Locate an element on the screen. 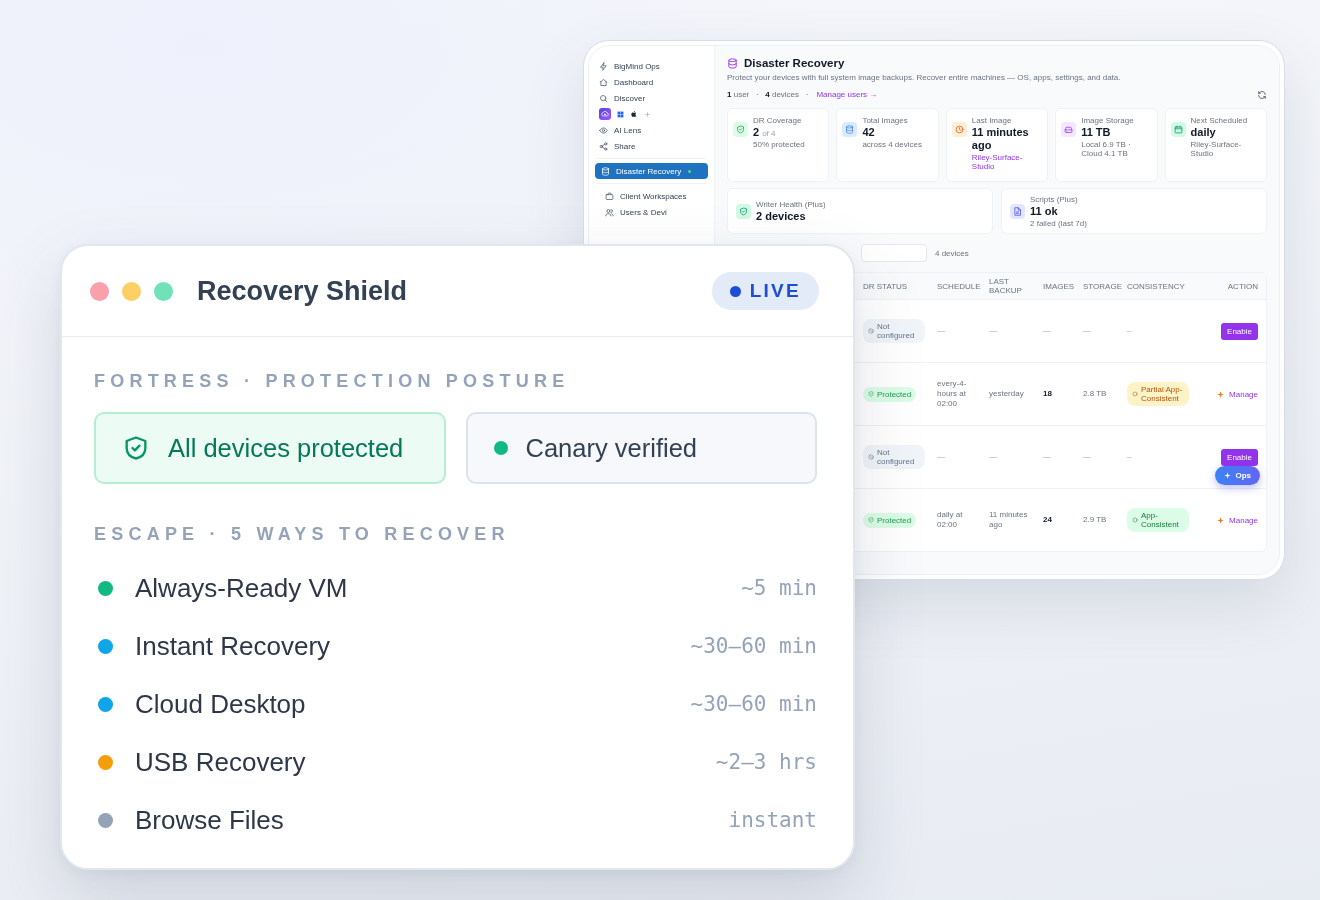 The height and width of the screenshot is (900, 1320). option-time: ~2–3 hrs is located at coordinates (766, 762).